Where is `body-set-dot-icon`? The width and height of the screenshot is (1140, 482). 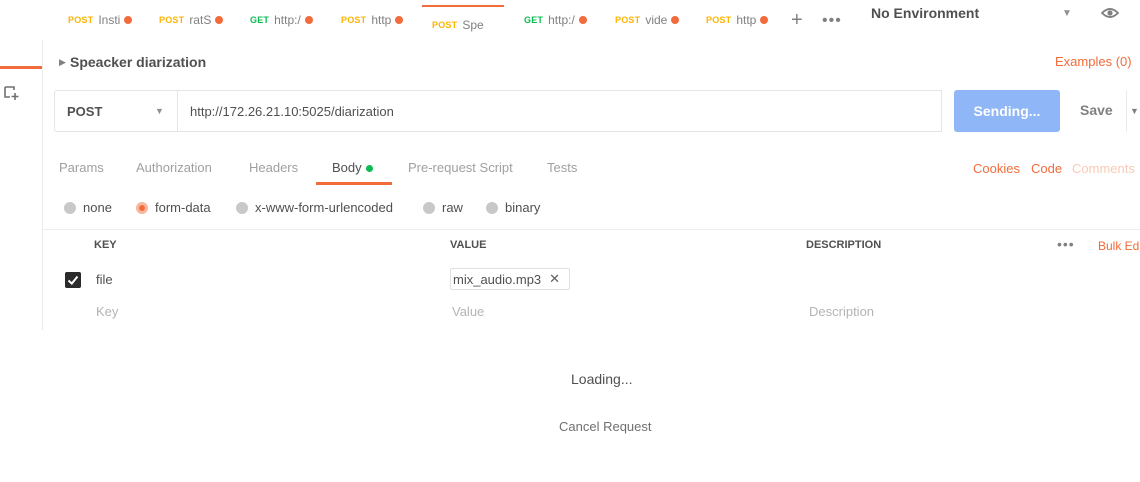
body-set-dot-icon is located at coordinates (369, 169).